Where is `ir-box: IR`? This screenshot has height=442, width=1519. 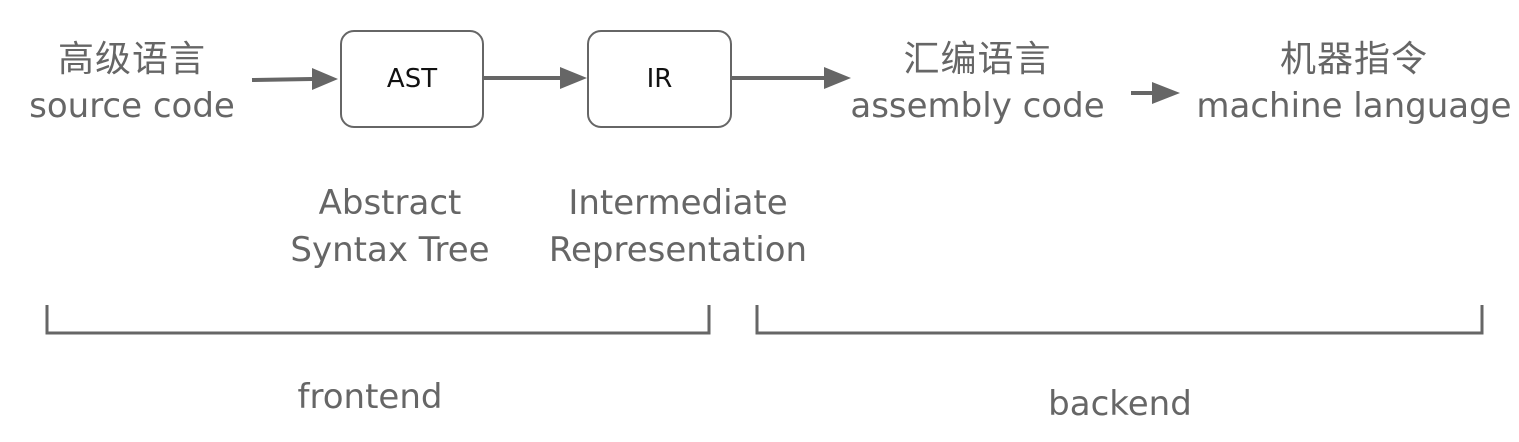 ir-box: IR is located at coordinates (659, 79).